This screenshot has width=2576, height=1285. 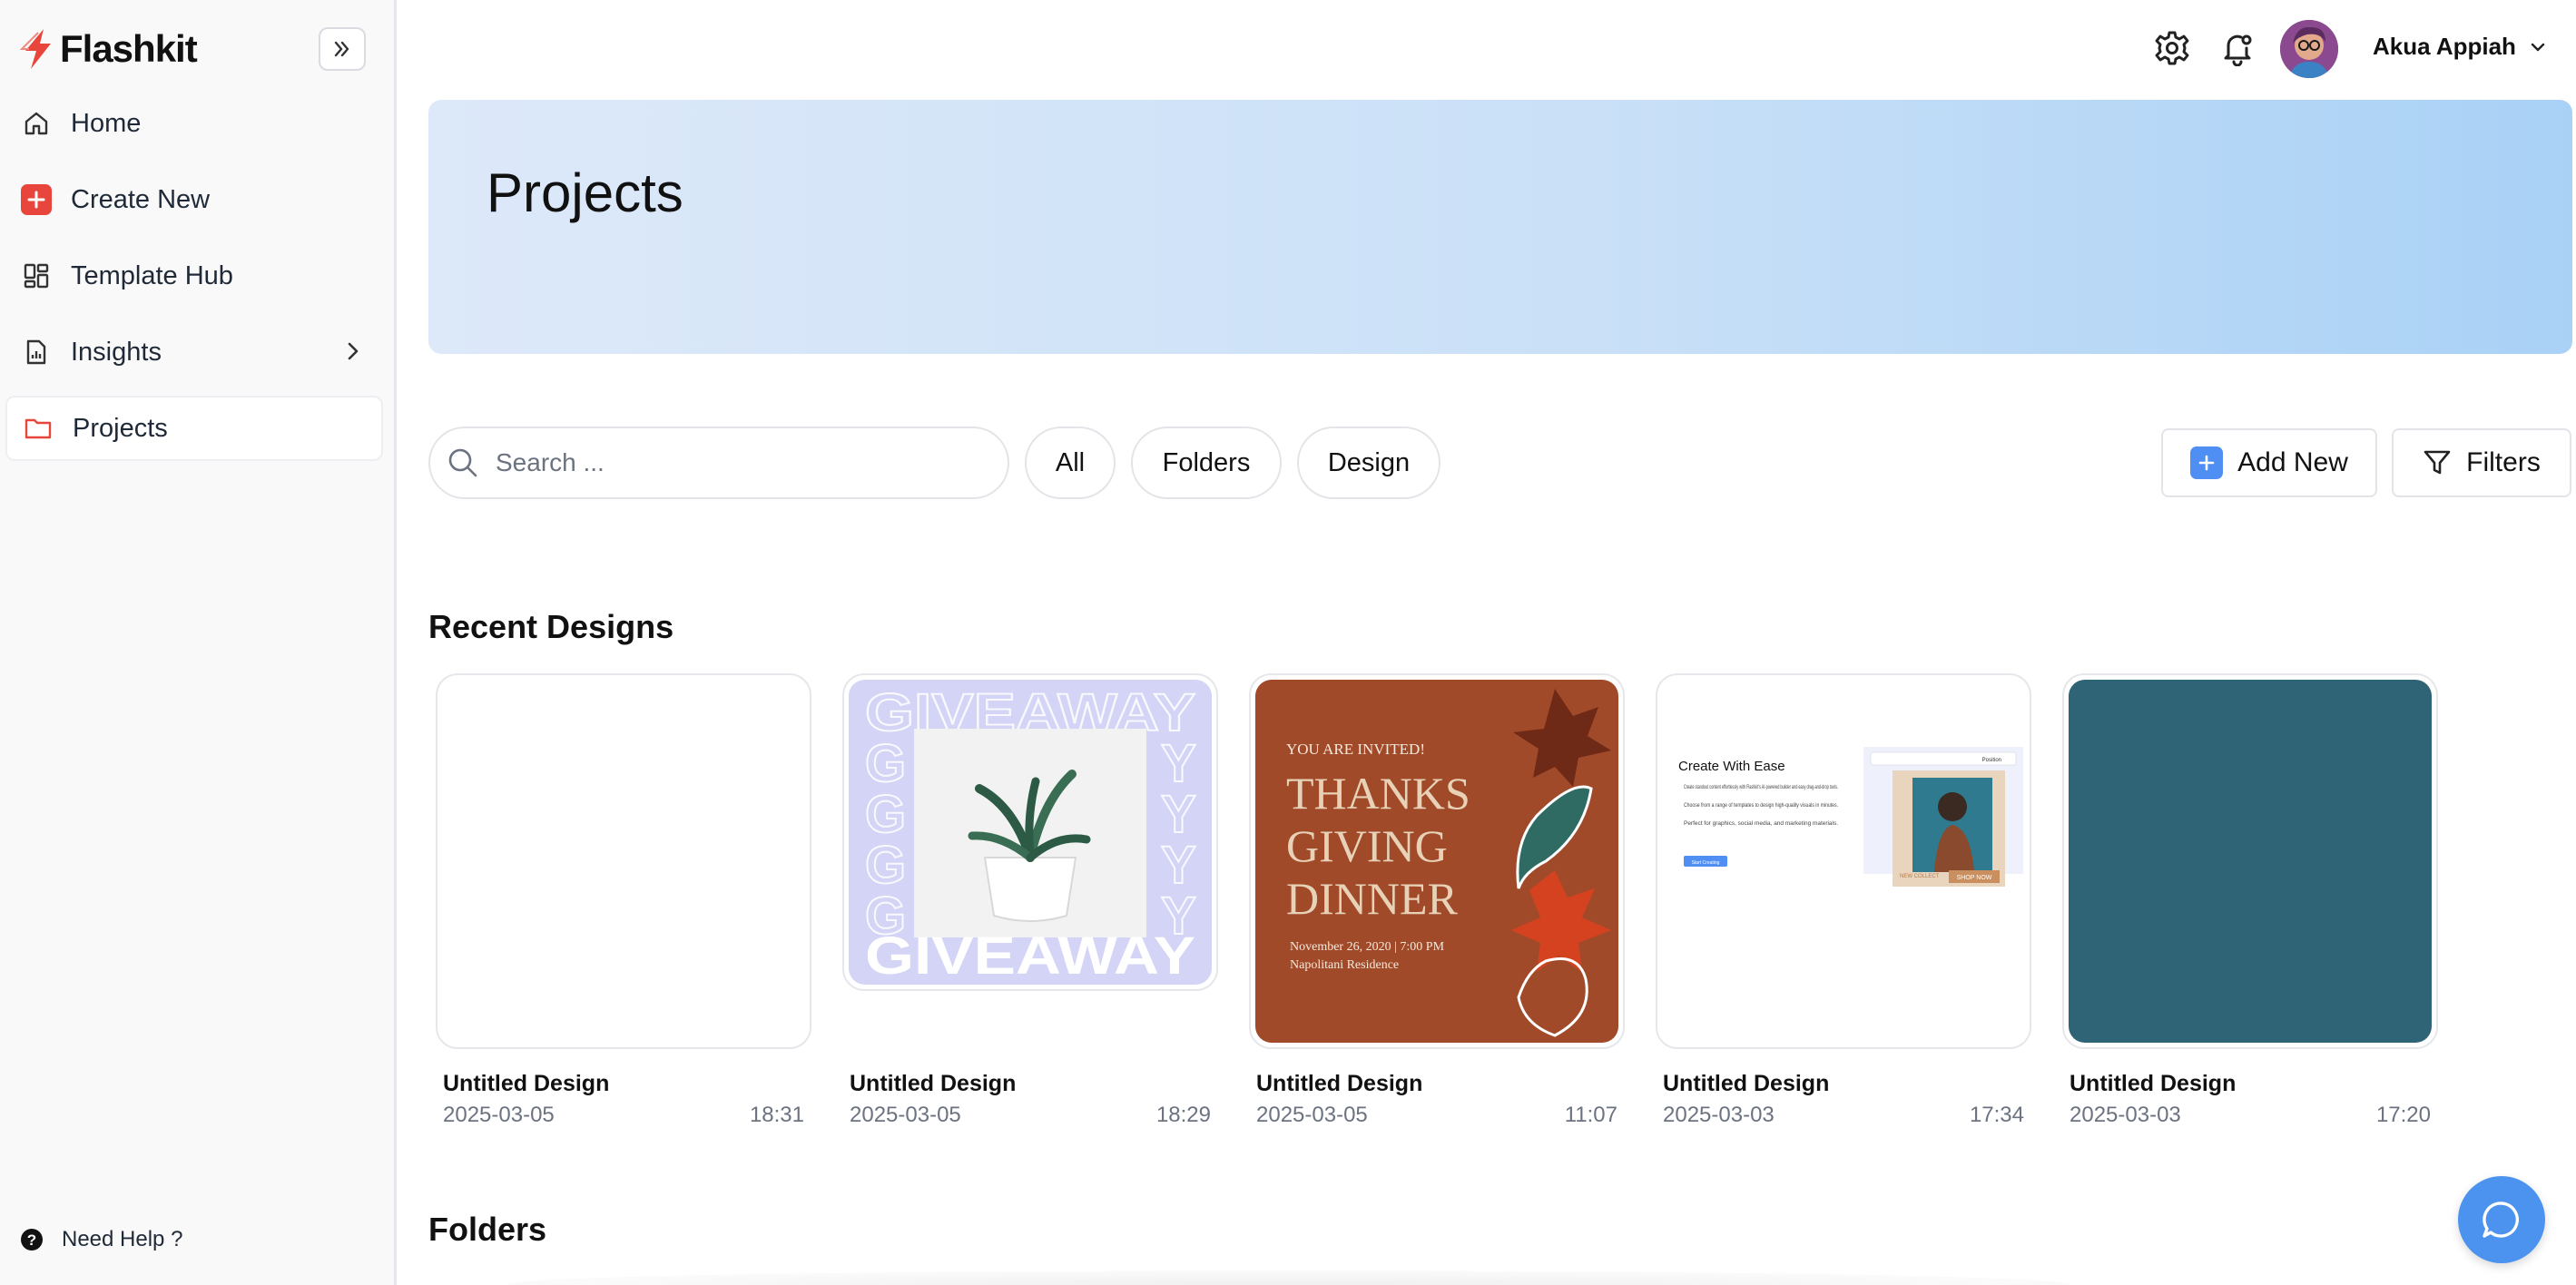 What do you see at coordinates (1974, 878) in the screenshot?
I see `mockup-shop-label: SHOP NOW` at bounding box center [1974, 878].